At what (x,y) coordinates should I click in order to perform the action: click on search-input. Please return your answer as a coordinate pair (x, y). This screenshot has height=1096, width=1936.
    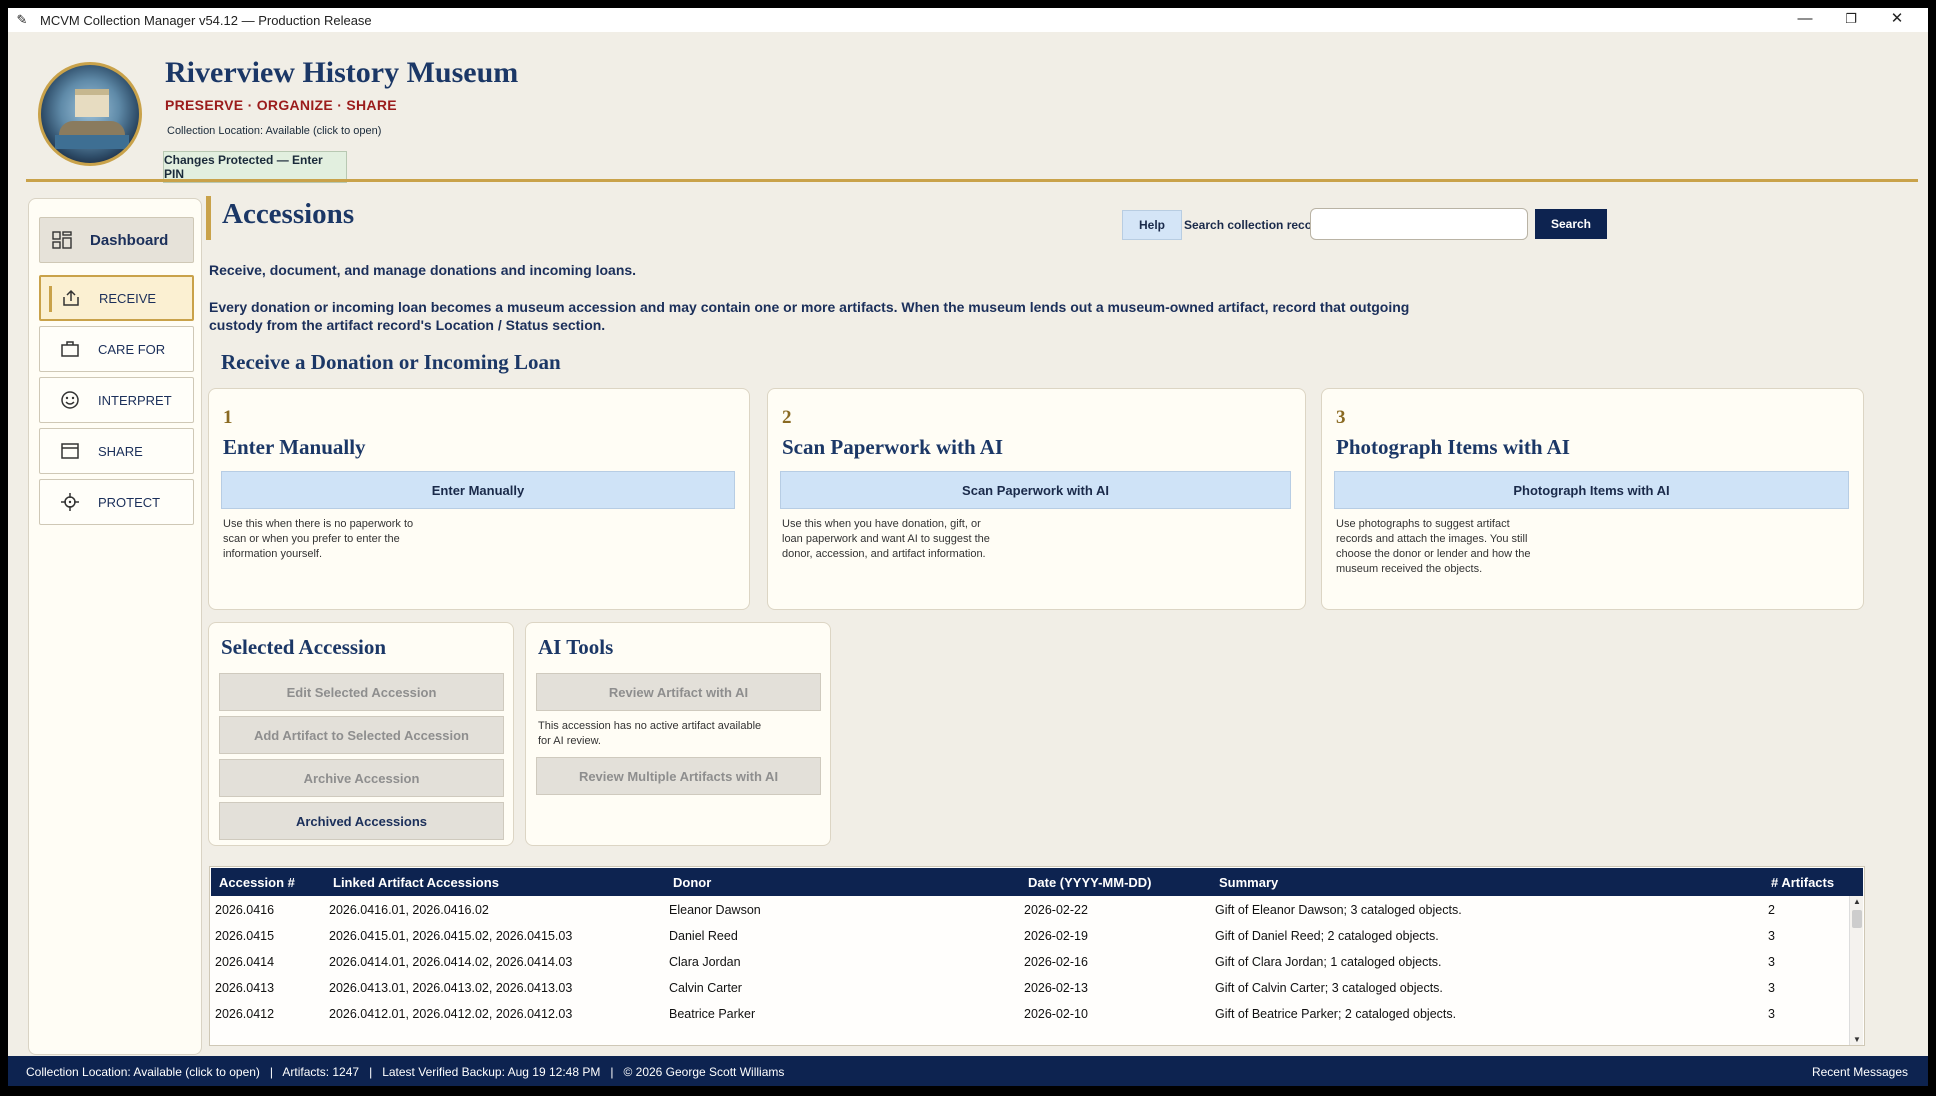
    Looking at the image, I should click on (1419, 224).